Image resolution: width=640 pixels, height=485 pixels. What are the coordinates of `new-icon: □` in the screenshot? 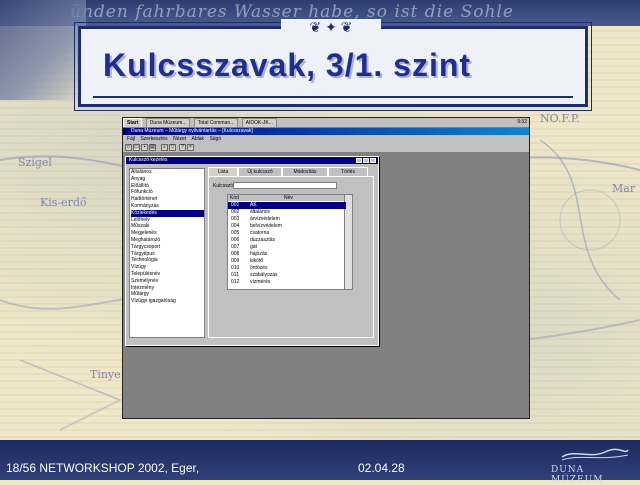 It's located at (128, 147).